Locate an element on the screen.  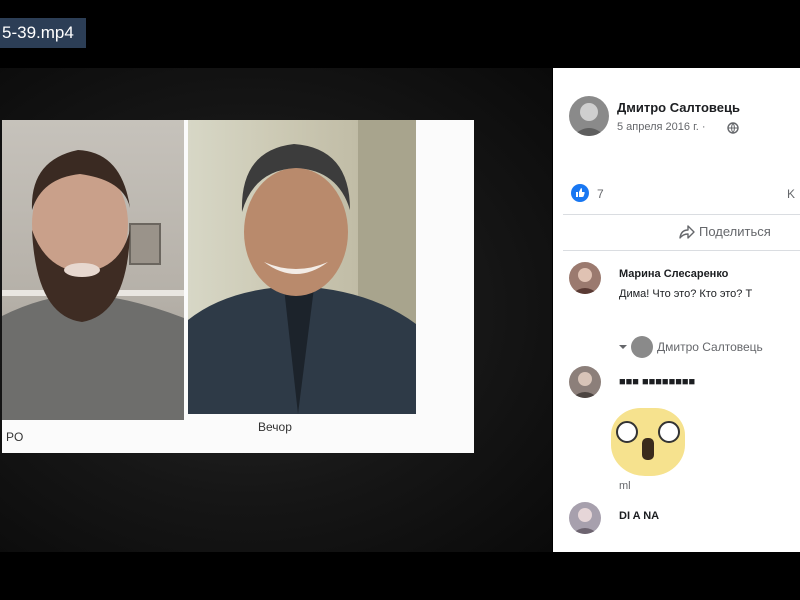
comment-author: DI A NA is located at coordinates (639, 516).